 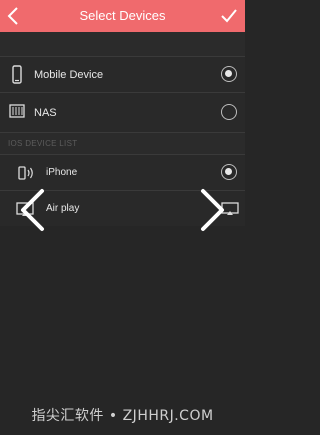 What do you see at coordinates (122, 112) in the screenshot?
I see `device-row-nas: NAS` at bounding box center [122, 112].